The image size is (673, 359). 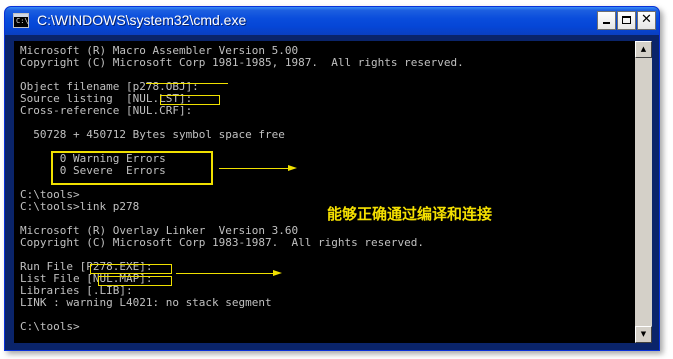 I want to click on errors-arrow, so click(x=258, y=168).